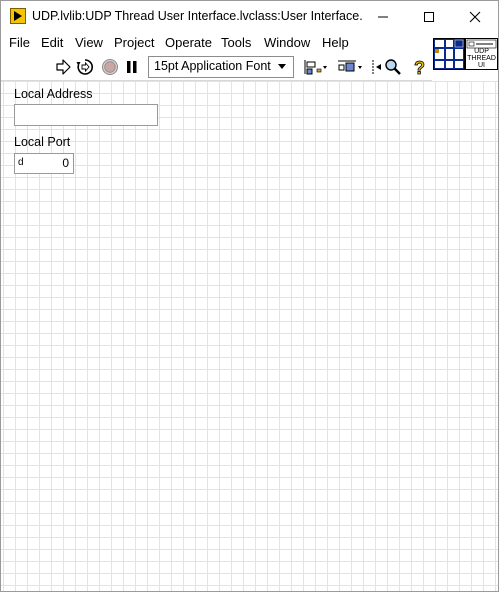  Describe the element at coordinates (89, 42) in the screenshot. I see `menu-view: View` at that location.